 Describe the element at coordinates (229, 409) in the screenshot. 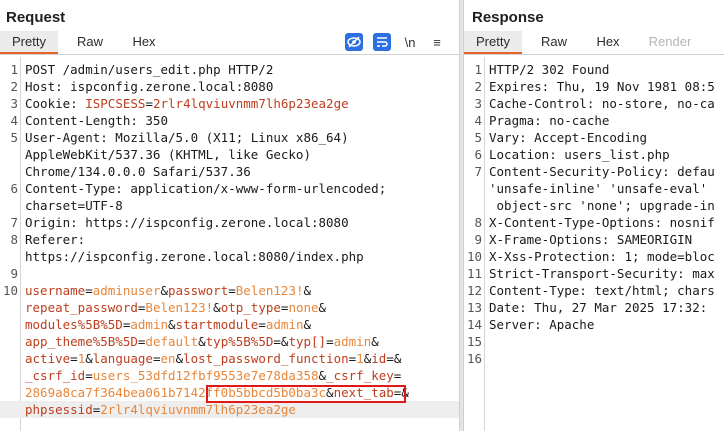

I see `request-line: phpsessid=2rlr4lqviuvnmm7lh6p23ea2ge` at that location.